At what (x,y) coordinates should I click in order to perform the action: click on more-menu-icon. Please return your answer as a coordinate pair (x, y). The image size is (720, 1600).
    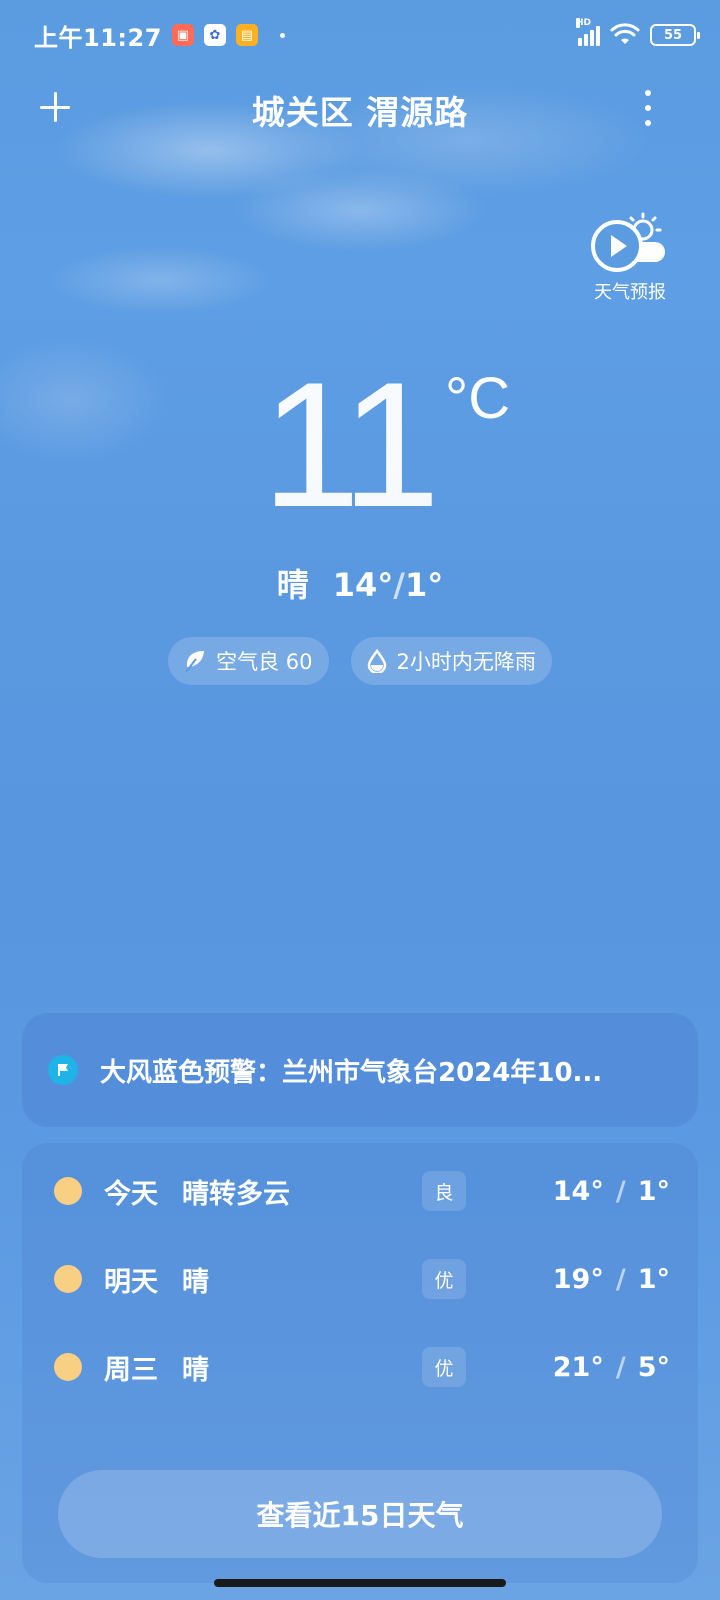
    Looking at the image, I should click on (648, 108).